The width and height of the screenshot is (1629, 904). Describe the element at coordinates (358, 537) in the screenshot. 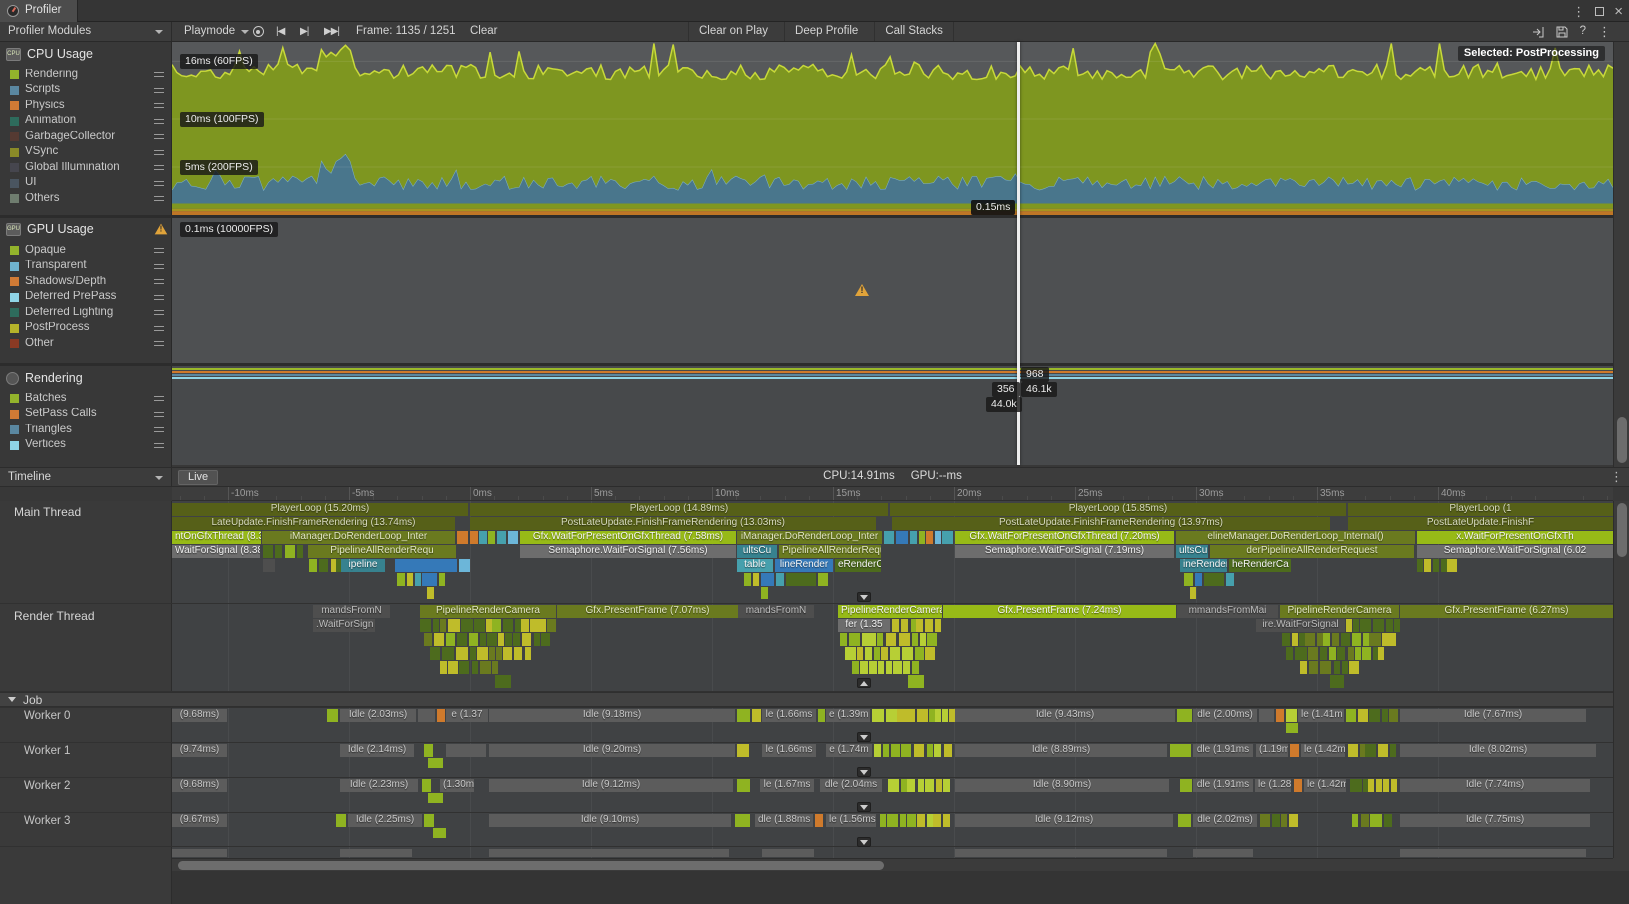

I see `timeline-bar: iManager.DoRenderLoop_Inter` at that location.